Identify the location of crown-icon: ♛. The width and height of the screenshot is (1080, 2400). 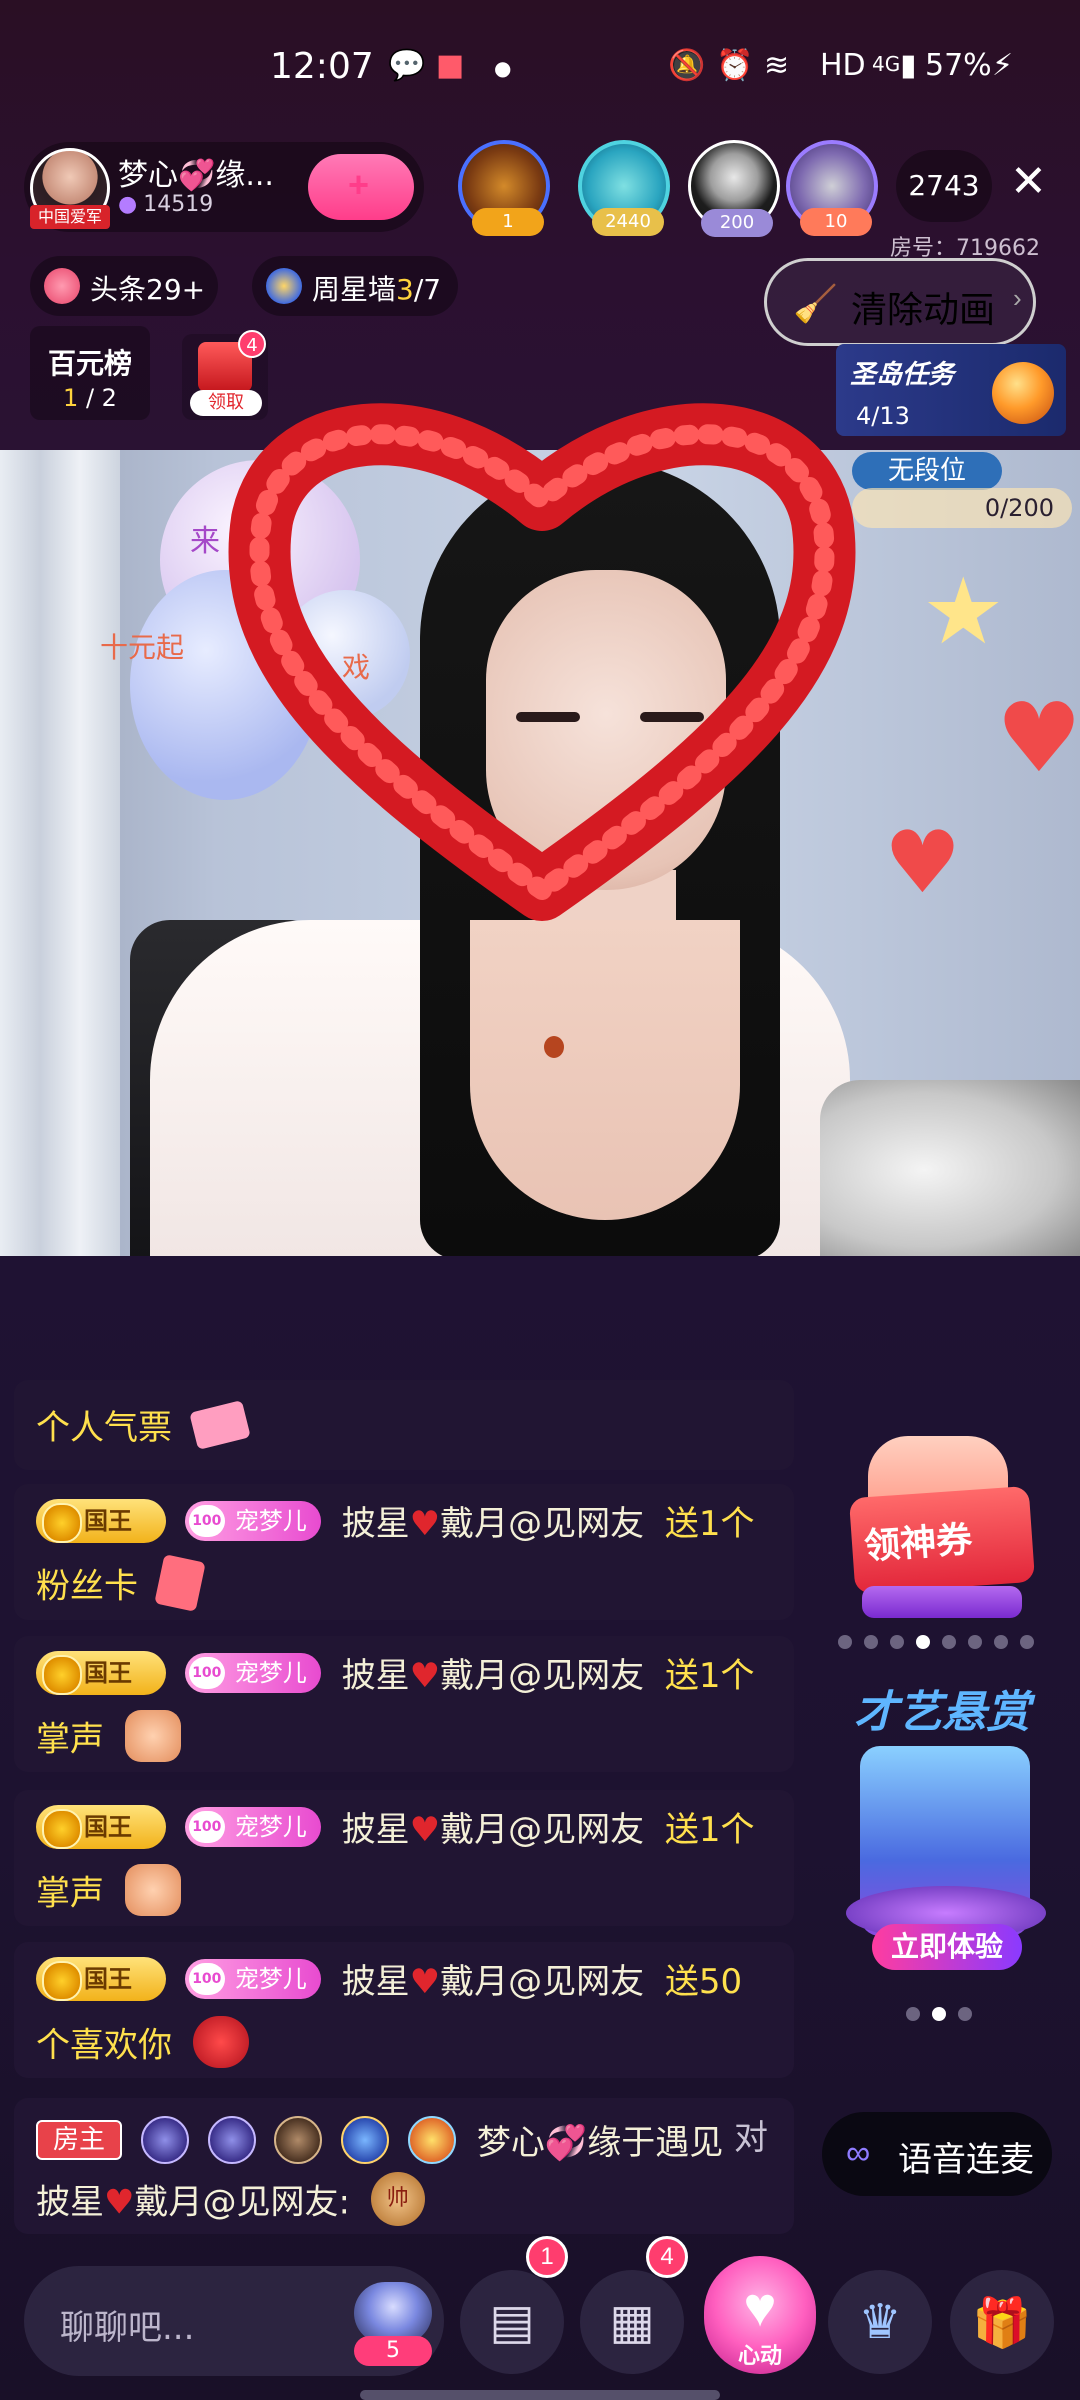
(880, 2322).